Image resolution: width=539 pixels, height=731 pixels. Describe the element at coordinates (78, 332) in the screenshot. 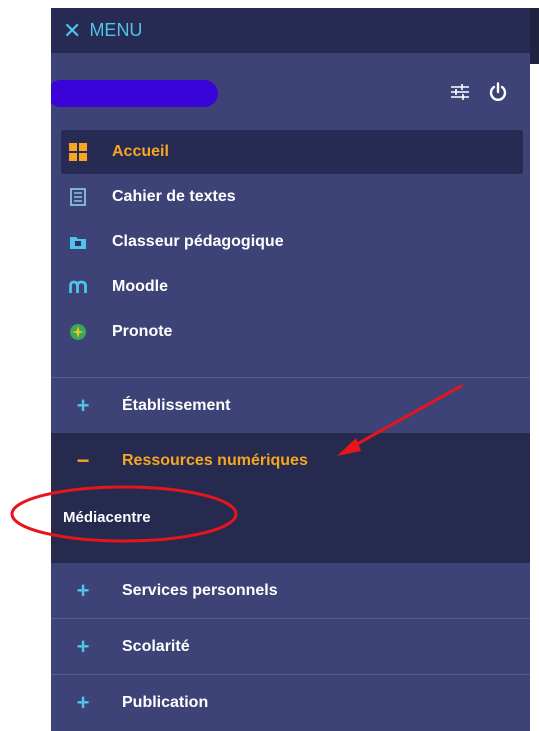

I see `pronote-icon` at that location.